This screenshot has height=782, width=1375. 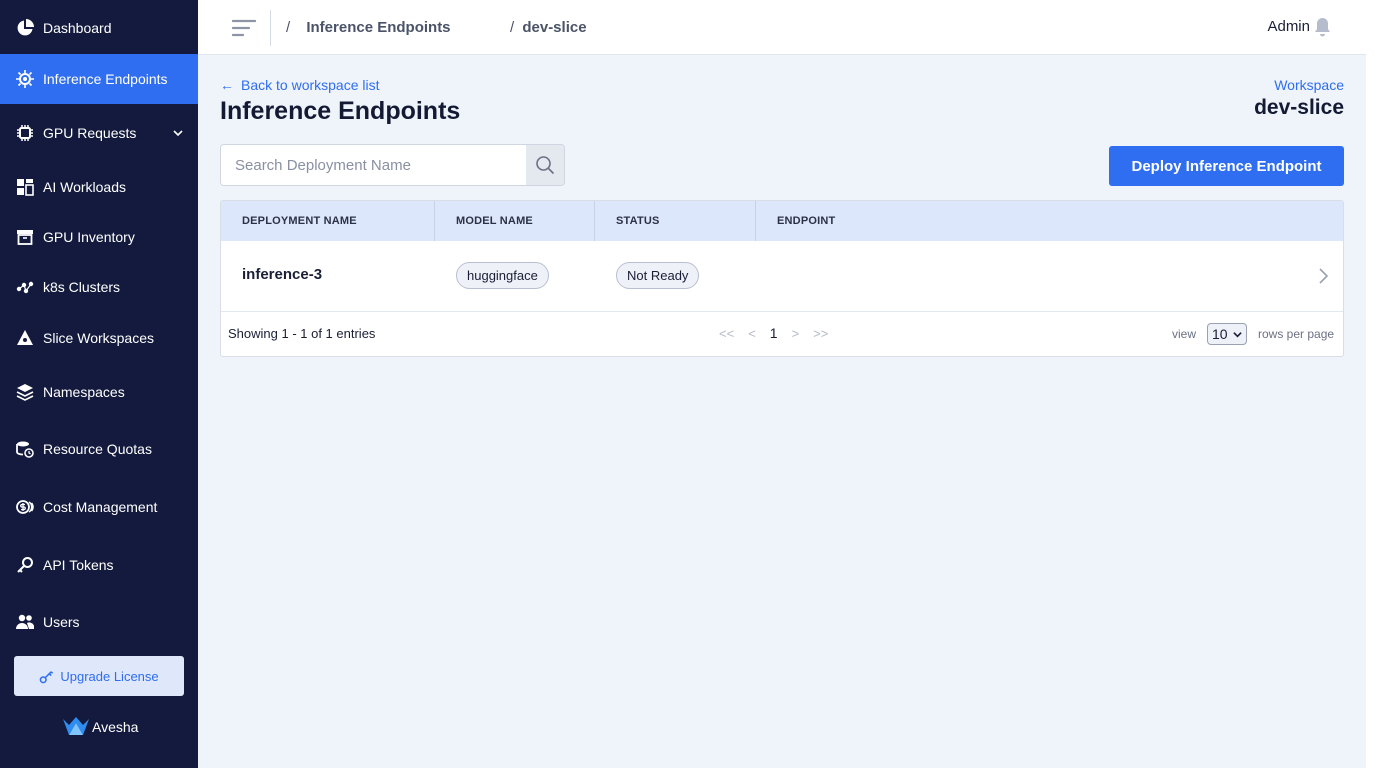 What do you see at coordinates (1226, 166) in the screenshot?
I see `deploy-inference-endpoint-button: Deploy Inference Endpoint` at bounding box center [1226, 166].